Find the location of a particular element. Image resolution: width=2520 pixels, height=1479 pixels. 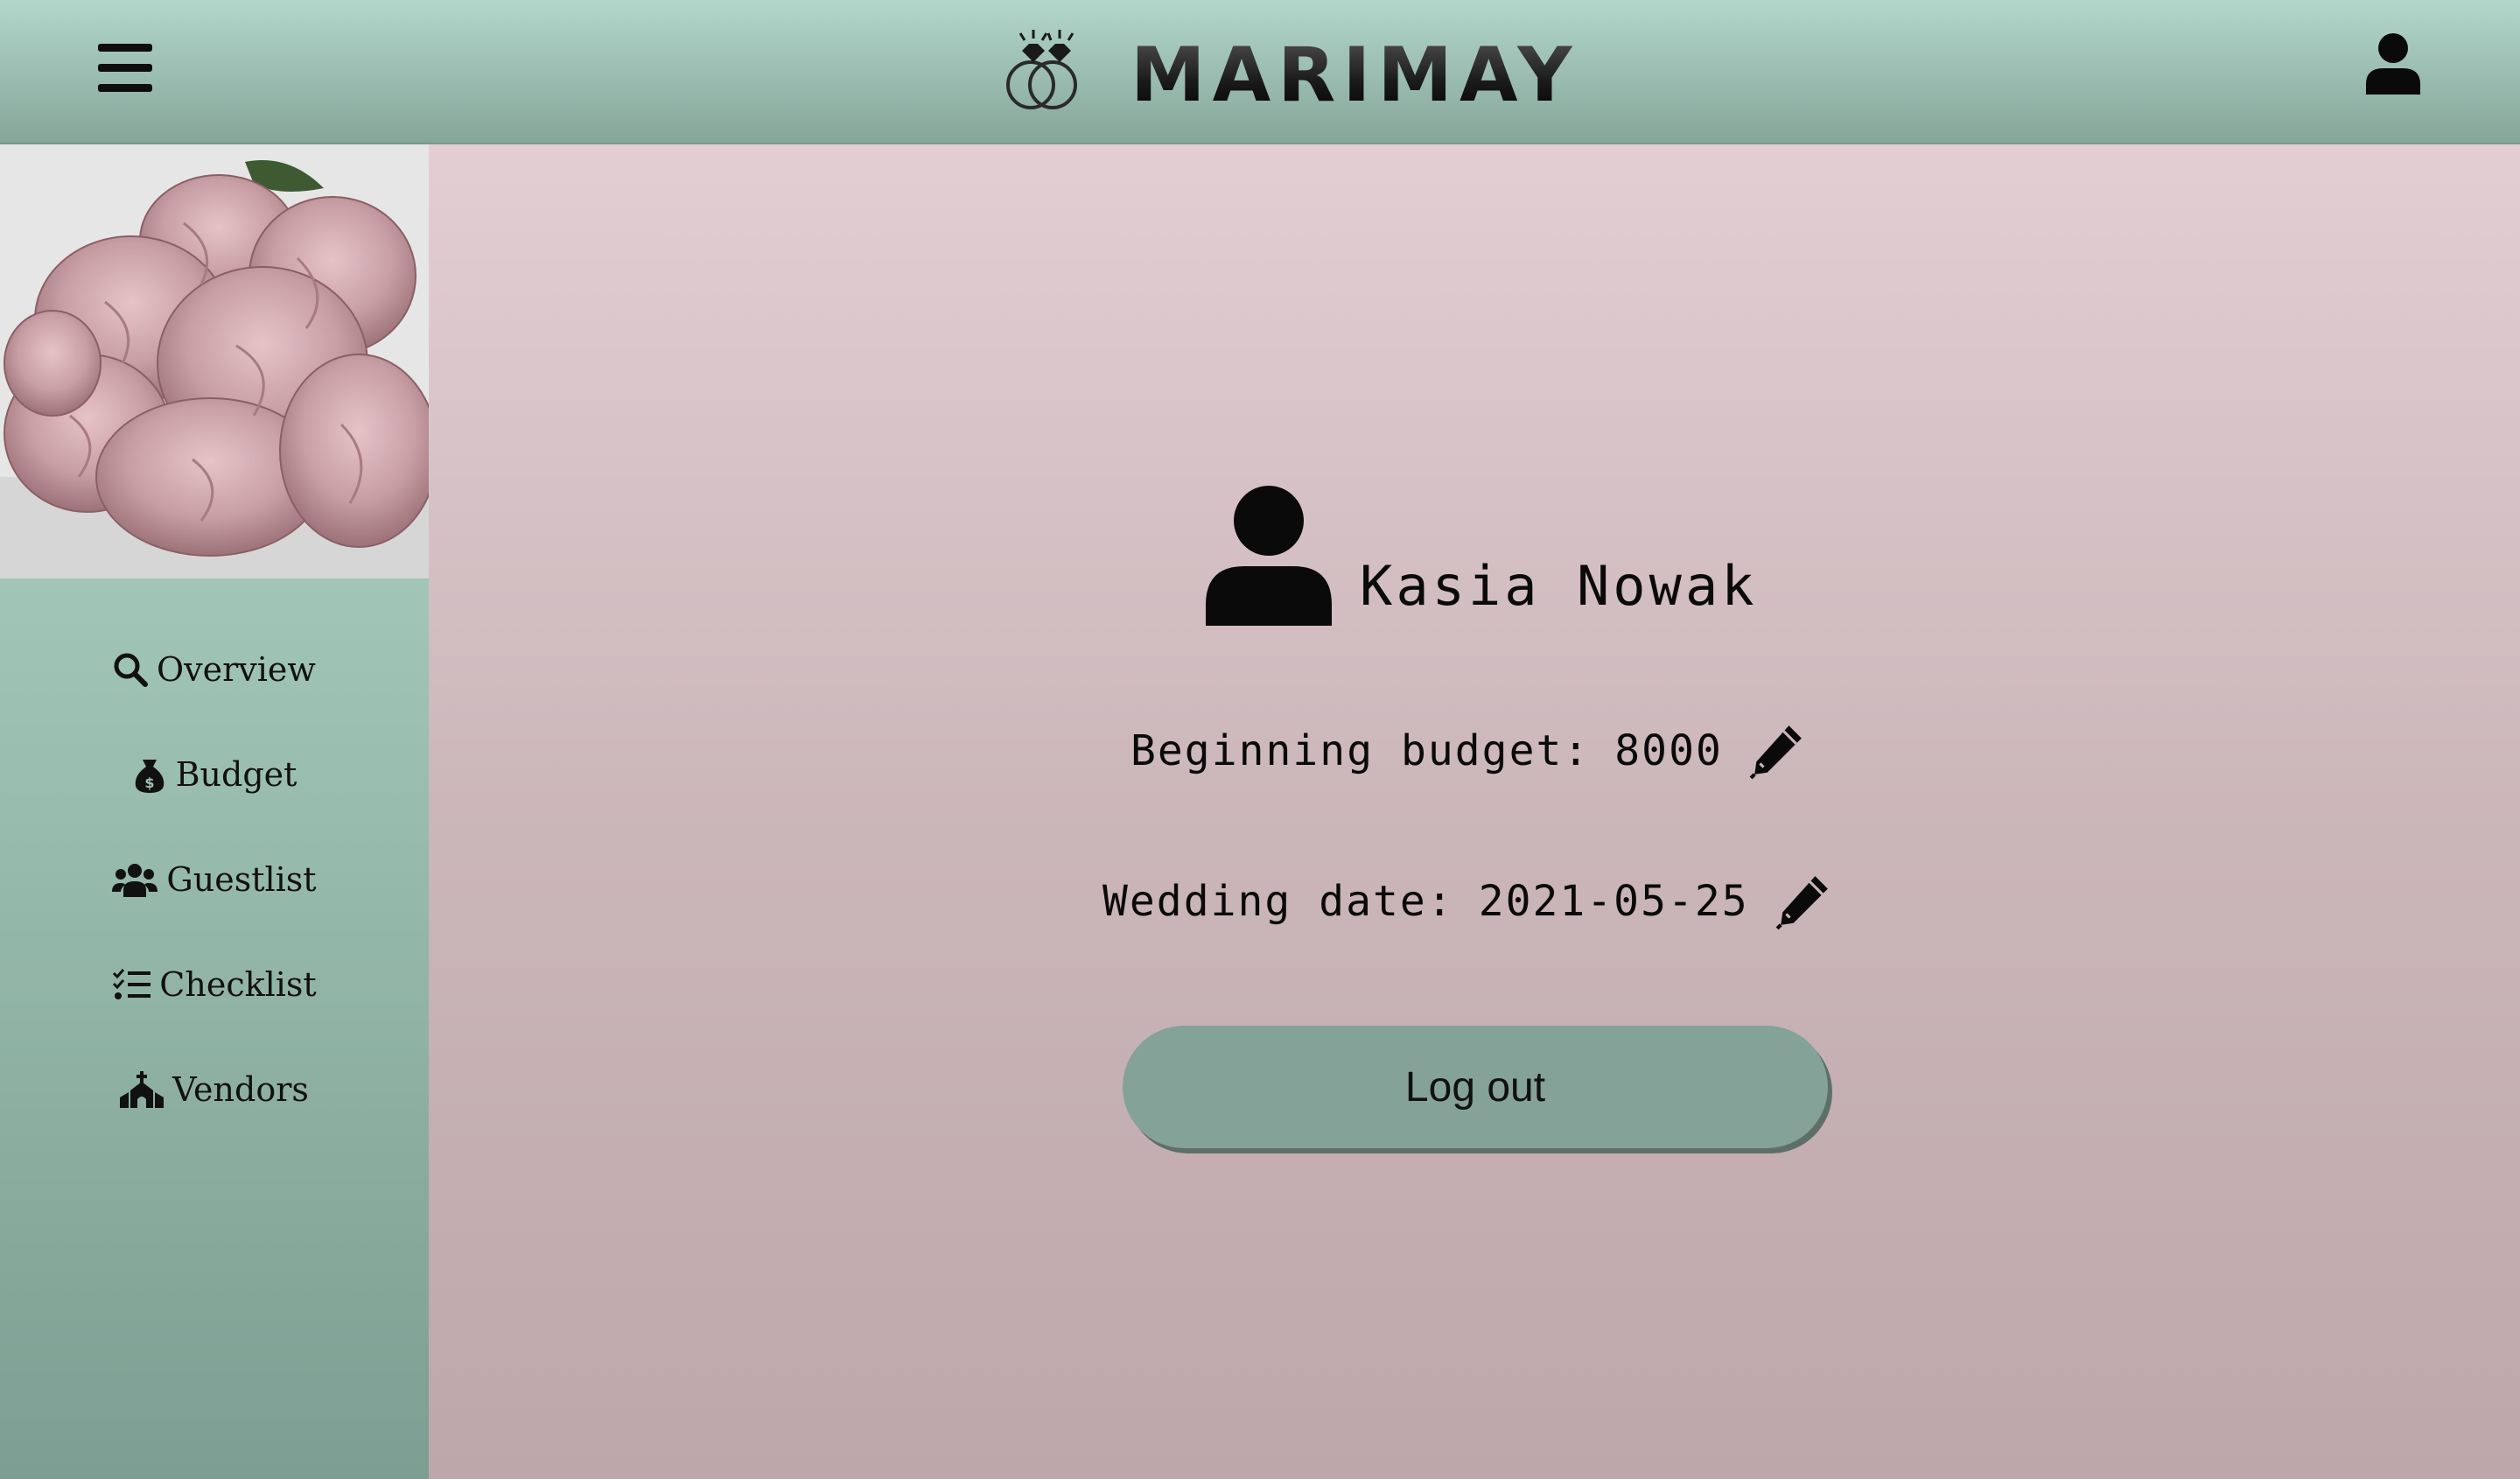

sidebar-item-label: Checklist is located at coordinates (238, 984).